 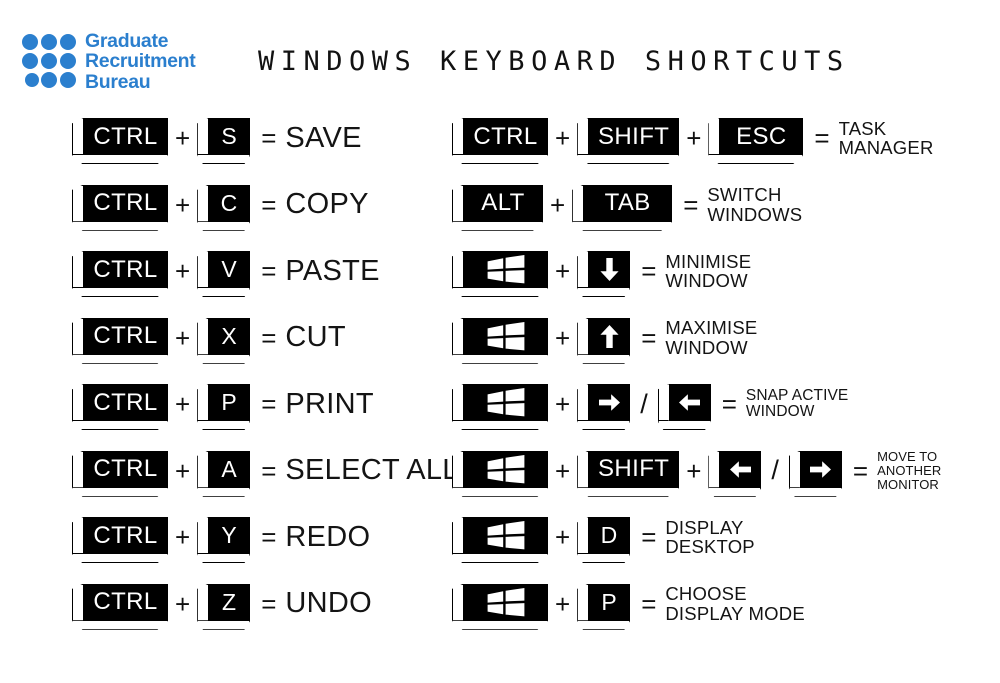 I want to click on logo-wordmark: Graduate Recruitment Bureau, so click(x=140, y=62).